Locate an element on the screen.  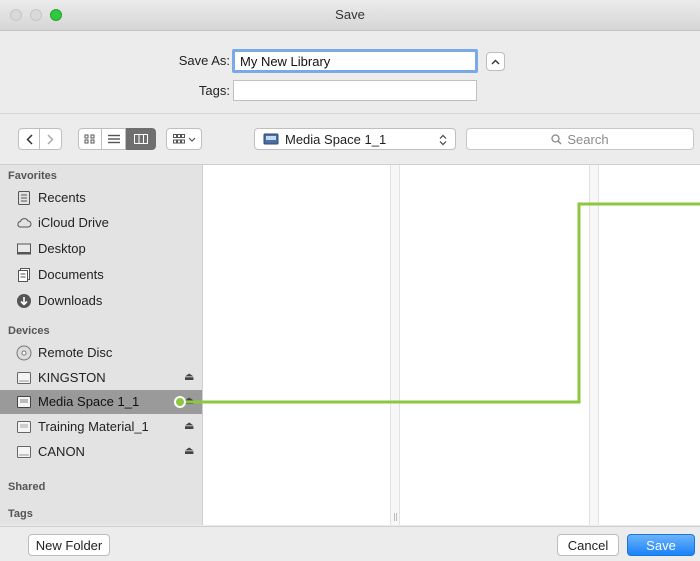
sidebar-item-training-material: Training Material_1 ⏏ is located at coordinates (101, 427).